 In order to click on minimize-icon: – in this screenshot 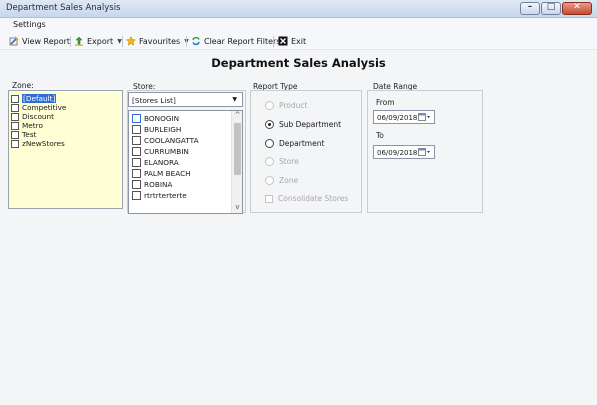, I will do `click(530, 7)`.